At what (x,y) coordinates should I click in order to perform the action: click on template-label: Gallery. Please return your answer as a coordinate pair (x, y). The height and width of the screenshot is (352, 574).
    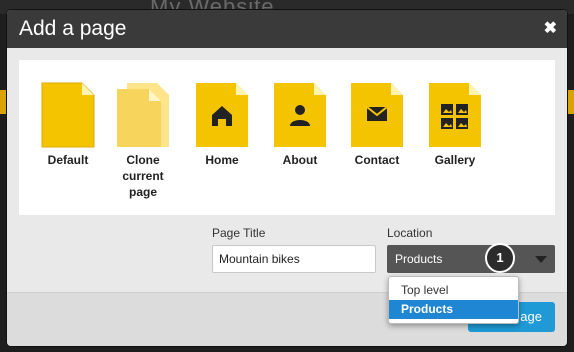
    Looking at the image, I should click on (455, 160).